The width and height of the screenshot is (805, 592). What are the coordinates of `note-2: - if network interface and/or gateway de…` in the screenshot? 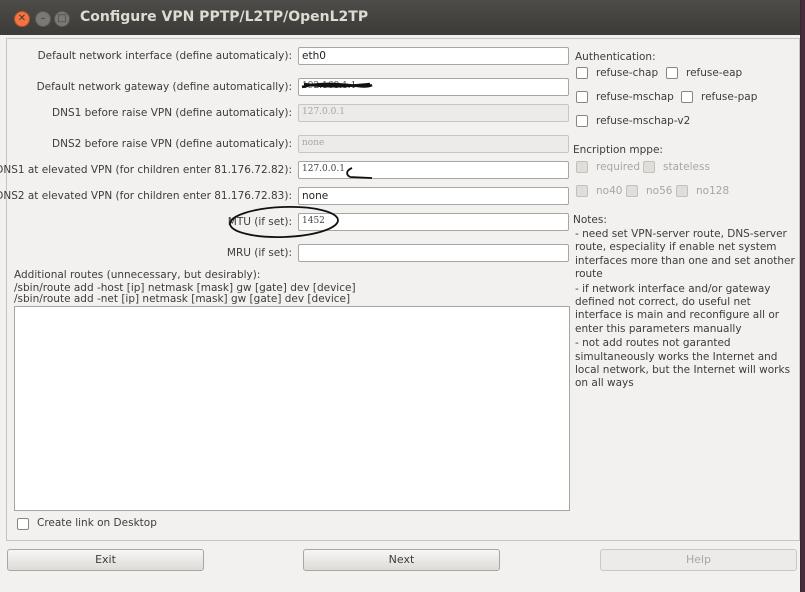 It's located at (677, 308).